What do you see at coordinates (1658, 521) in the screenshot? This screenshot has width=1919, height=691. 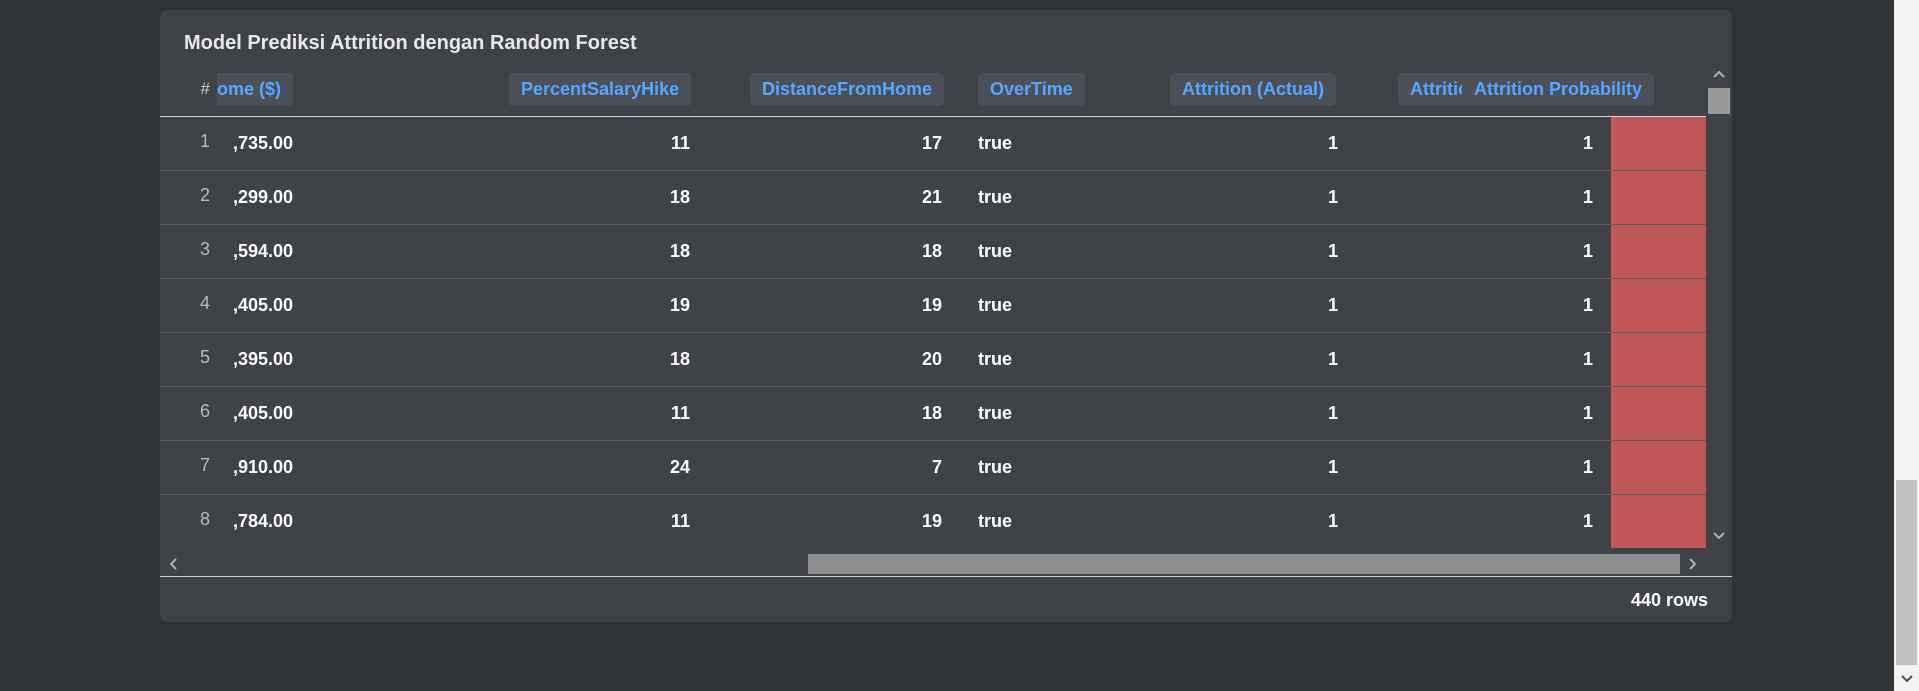 I see `attrition-probability-cell: 97.9%` at bounding box center [1658, 521].